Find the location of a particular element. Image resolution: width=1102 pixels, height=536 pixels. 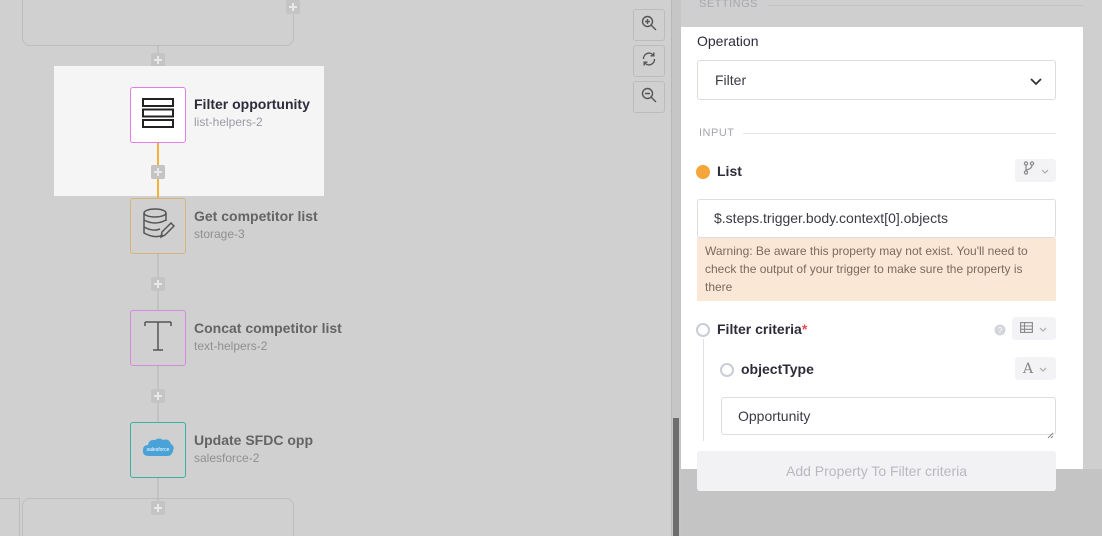

input-section-label: INPUT is located at coordinates (717, 133).